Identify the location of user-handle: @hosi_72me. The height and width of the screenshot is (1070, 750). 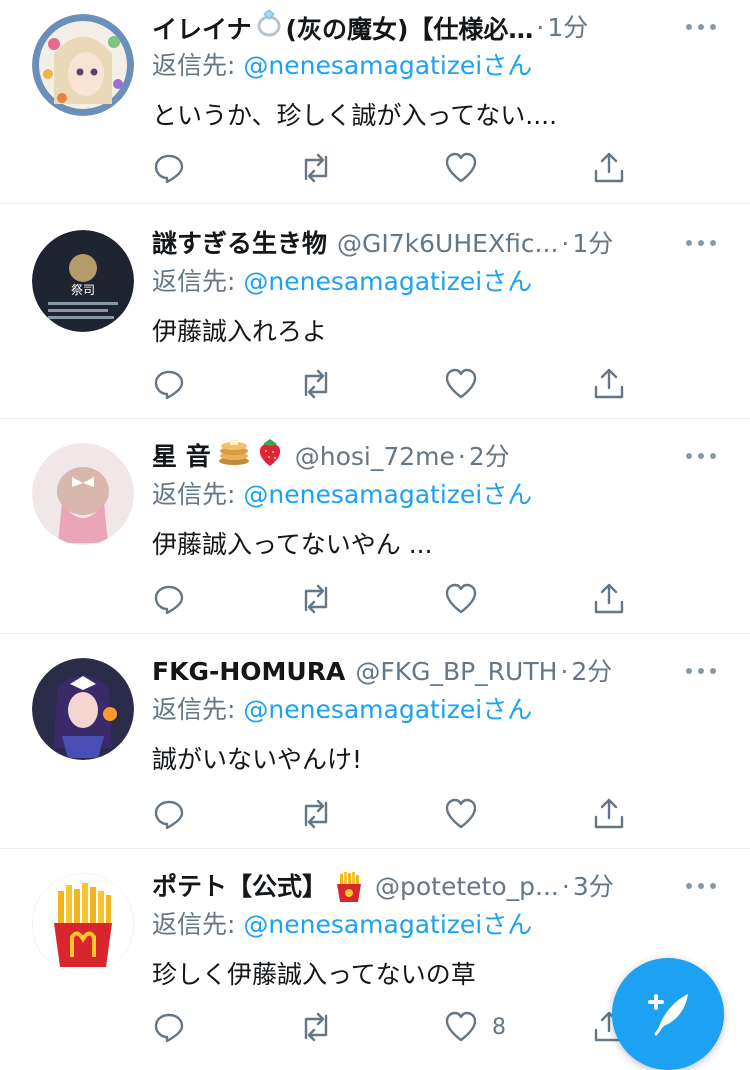
(375, 457).